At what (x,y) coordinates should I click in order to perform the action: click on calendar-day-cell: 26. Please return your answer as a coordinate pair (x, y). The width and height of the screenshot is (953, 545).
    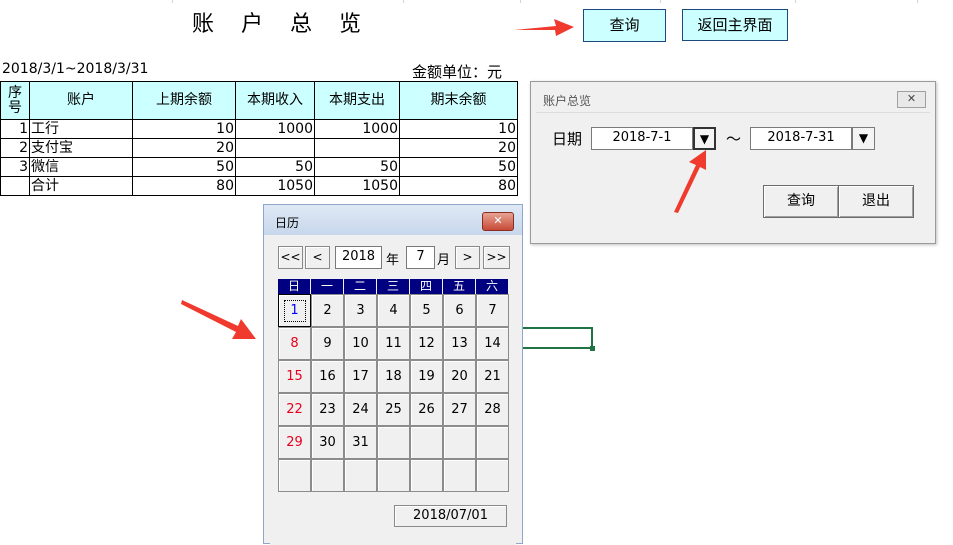
    Looking at the image, I should click on (426, 409).